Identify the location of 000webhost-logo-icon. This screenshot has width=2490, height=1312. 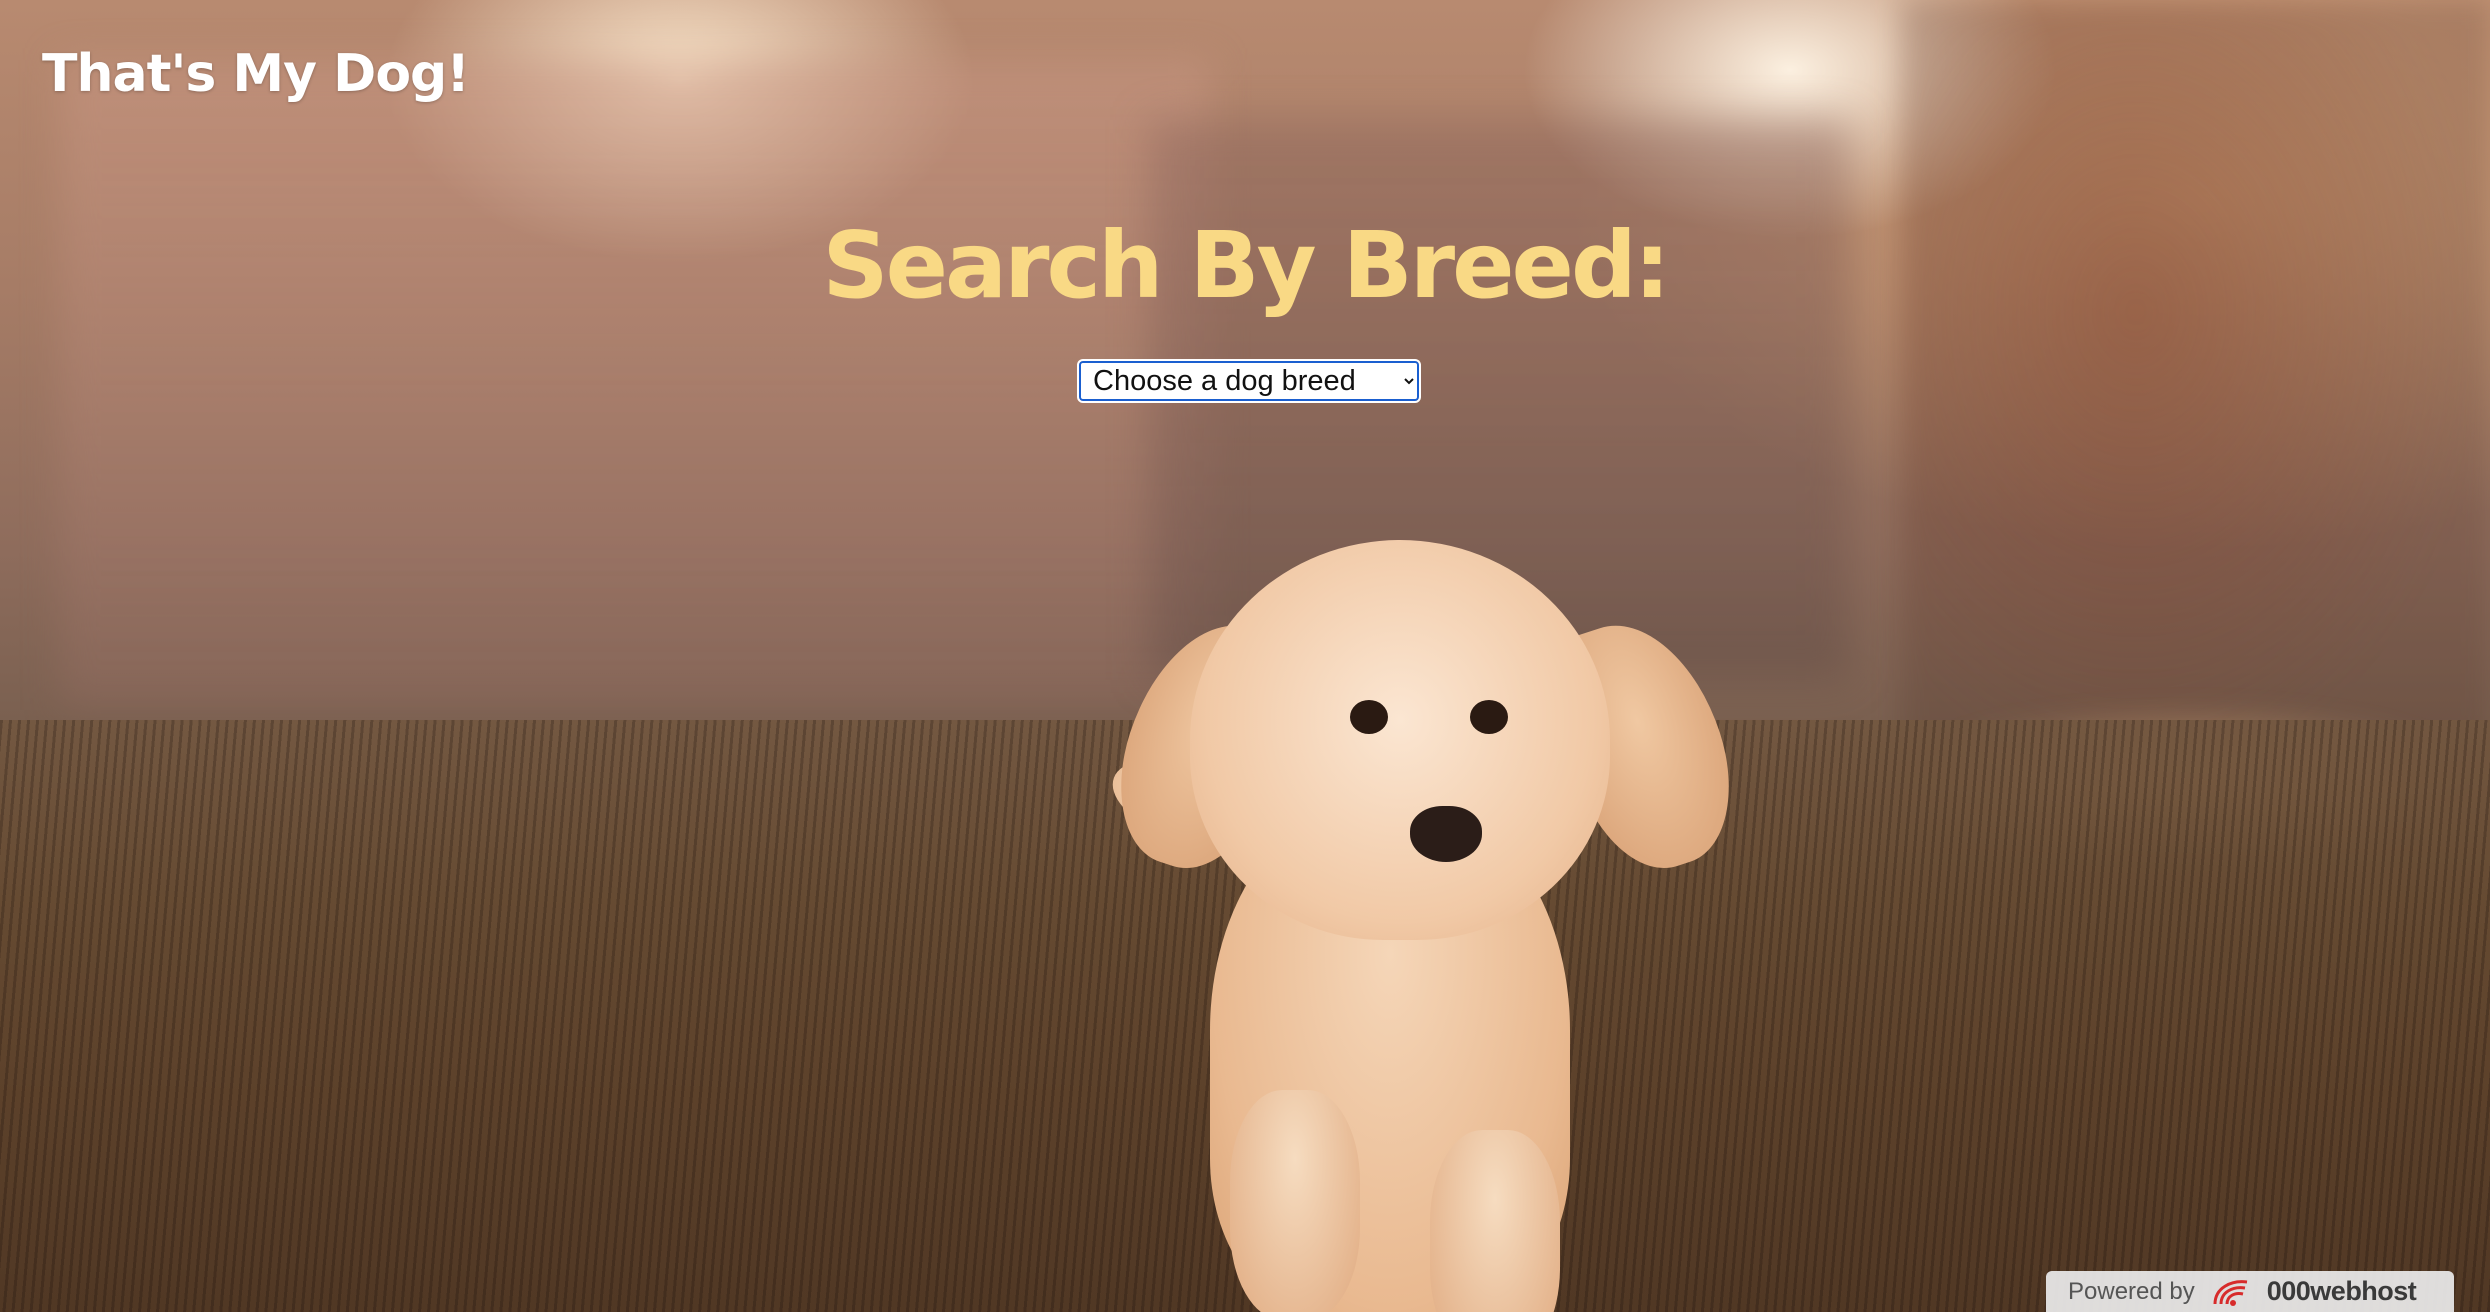
(2231, 1292).